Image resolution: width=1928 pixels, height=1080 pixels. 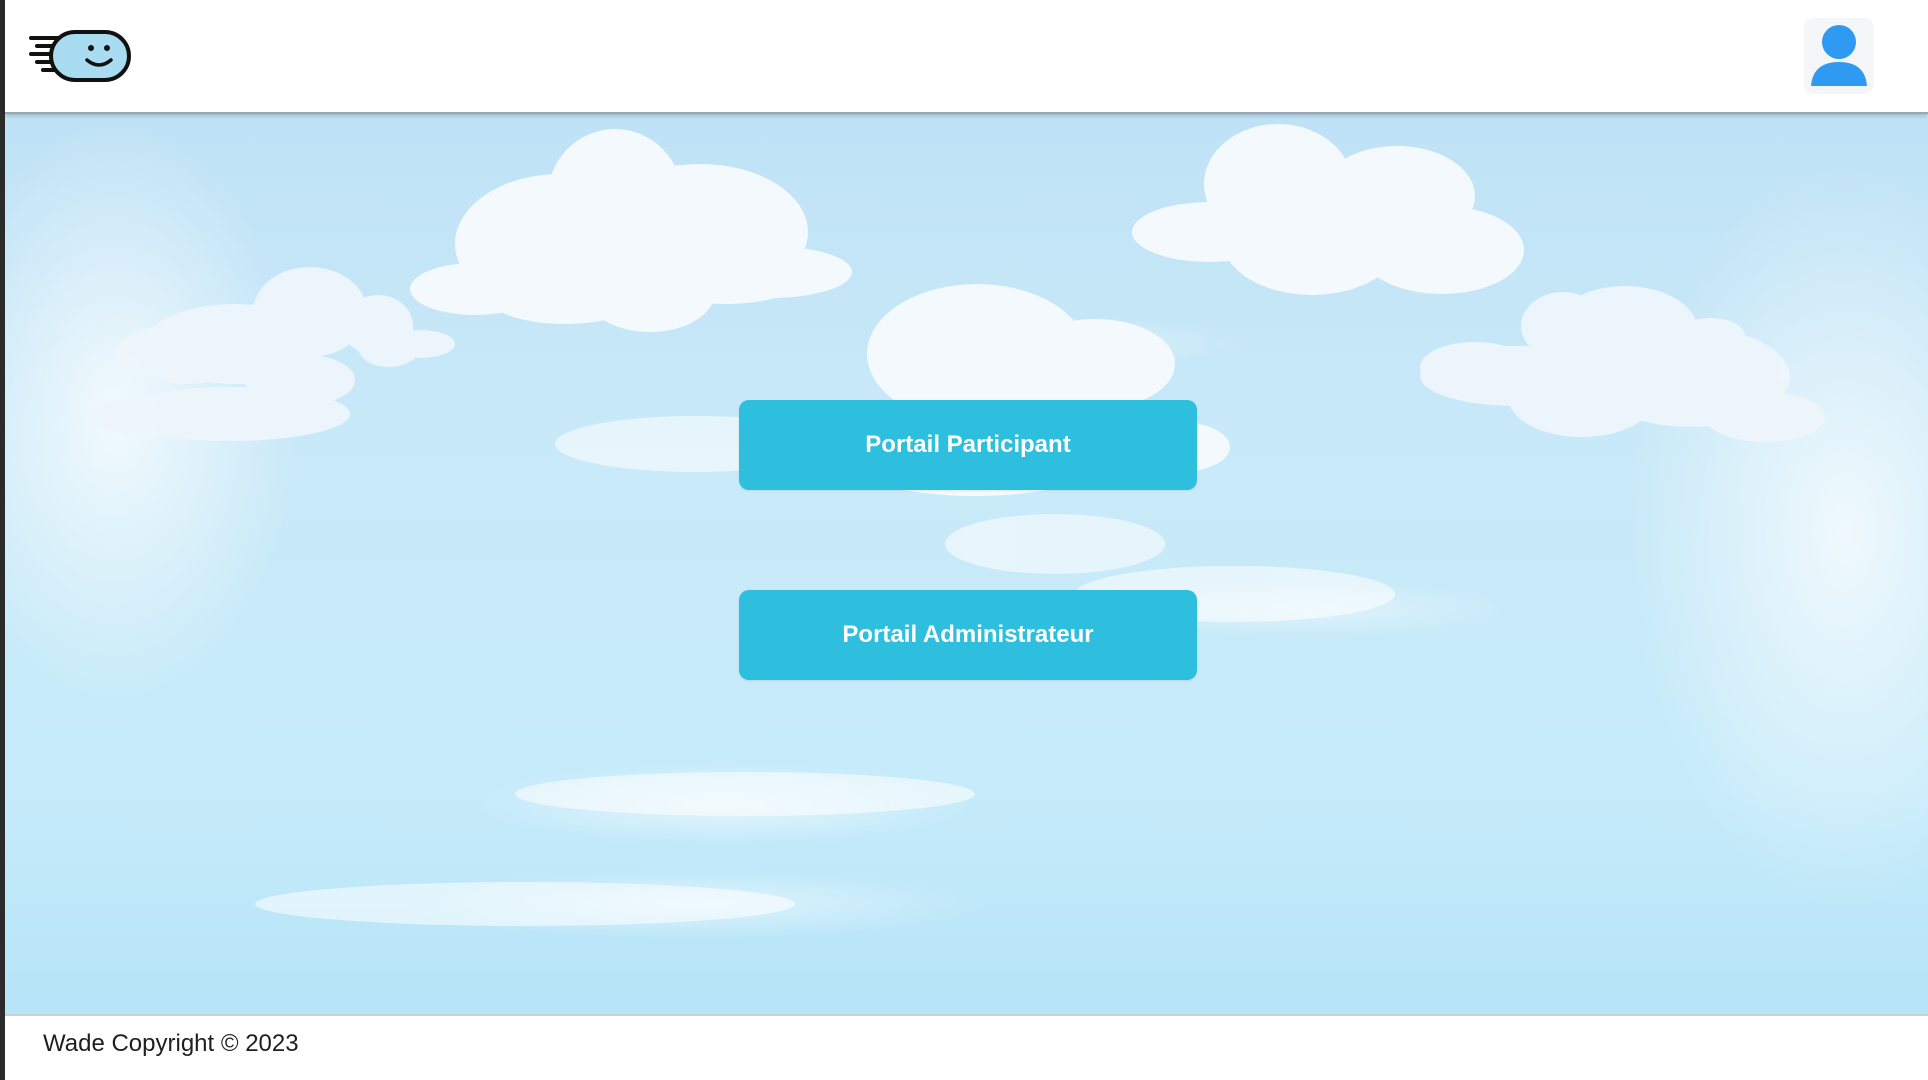 I want to click on cloud-middle-right, so click(x=1622, y=364).